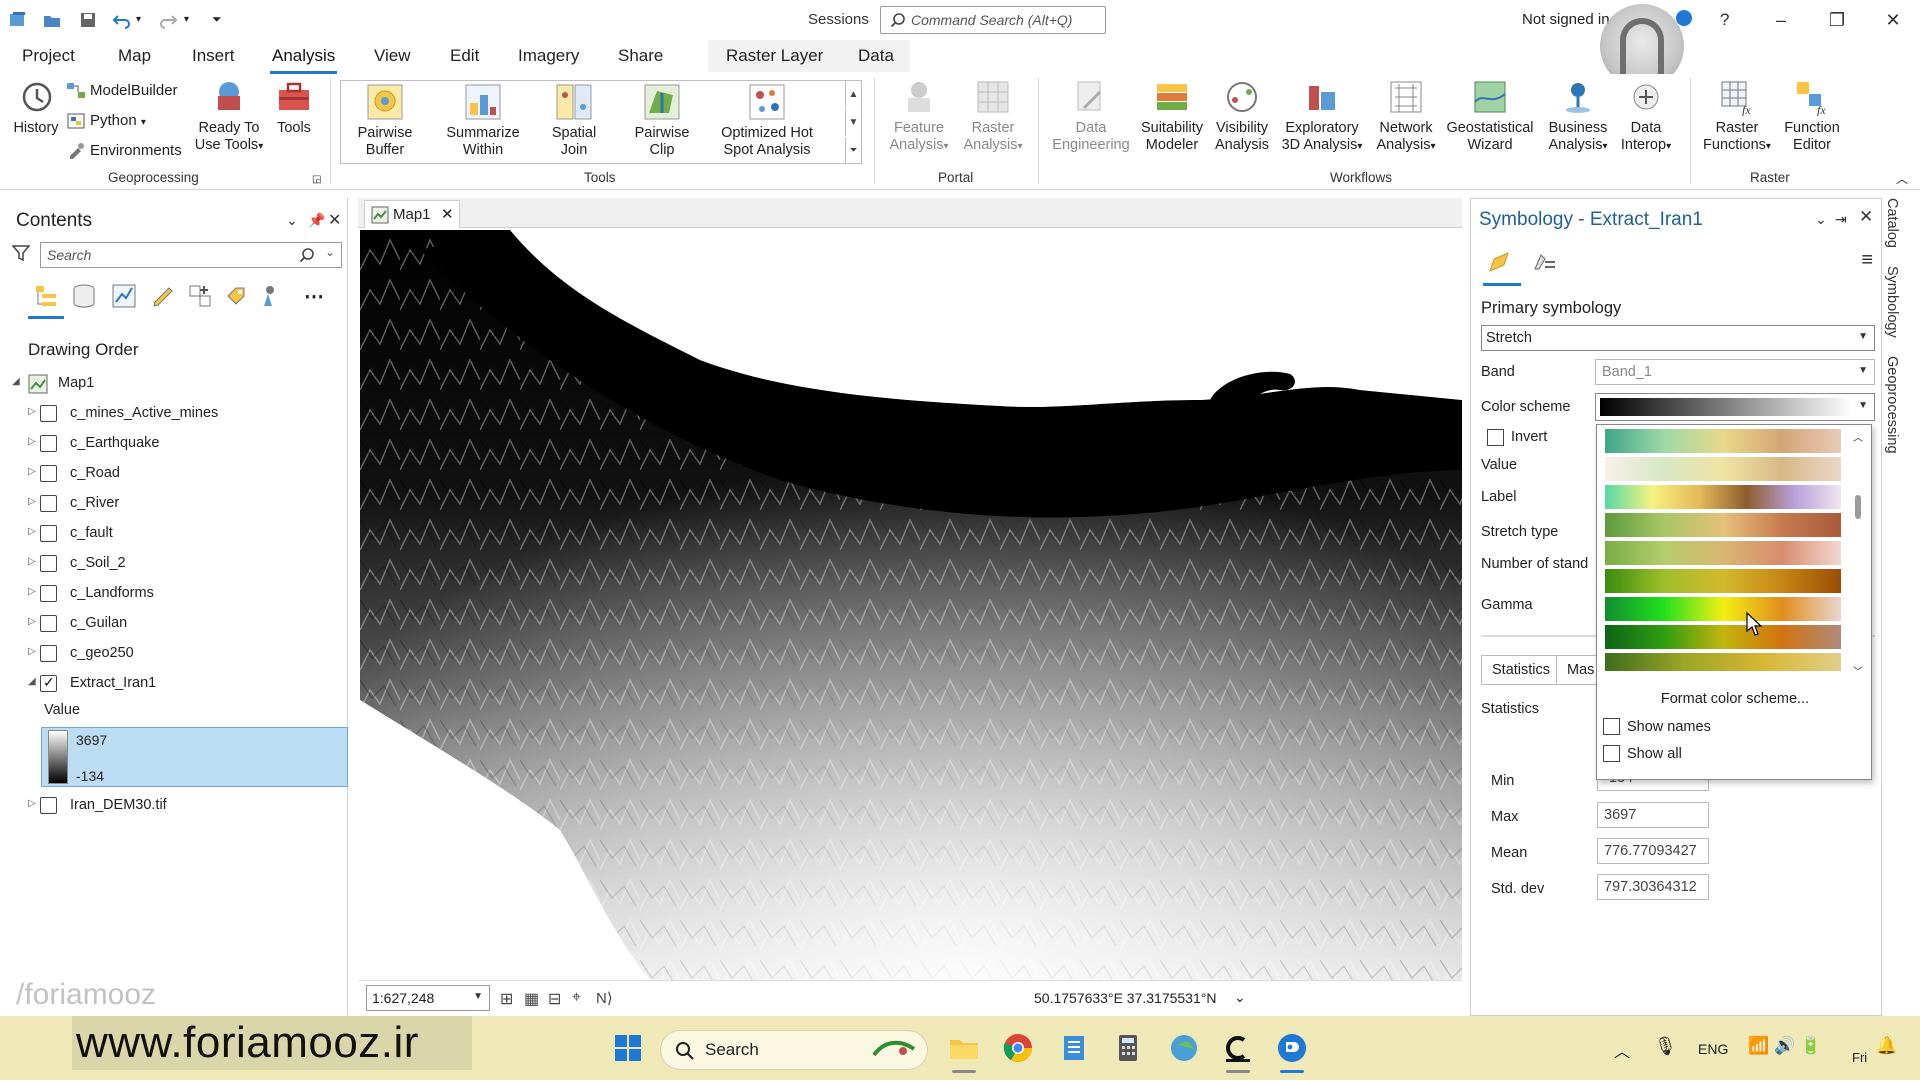 The width and height of the screenshot is (1920, 1080). I want to click on sessions-label: Sessions, so click(838, 19).